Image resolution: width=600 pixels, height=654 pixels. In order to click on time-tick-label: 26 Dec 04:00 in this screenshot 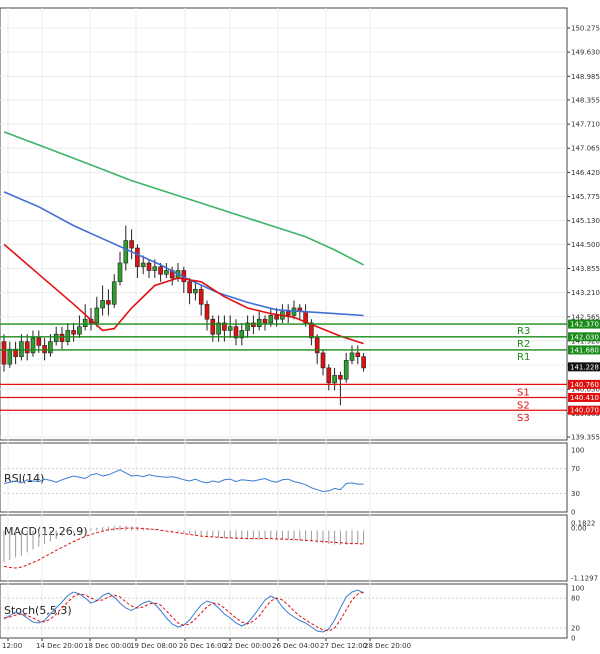, I will do `click(295, 646)`.